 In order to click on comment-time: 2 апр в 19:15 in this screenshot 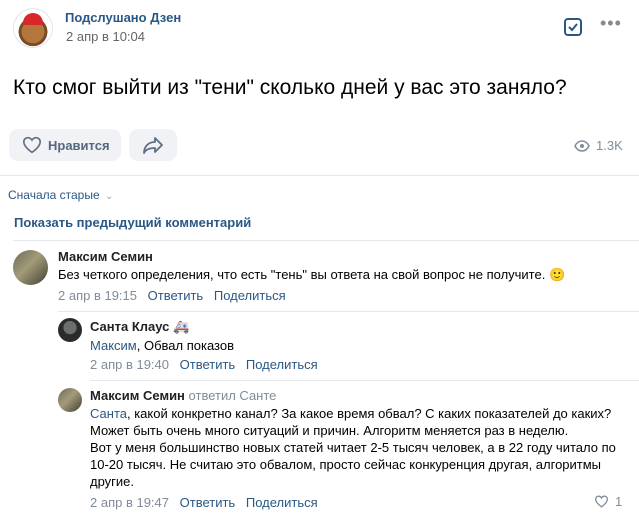, I will do `click(97, 295)`.